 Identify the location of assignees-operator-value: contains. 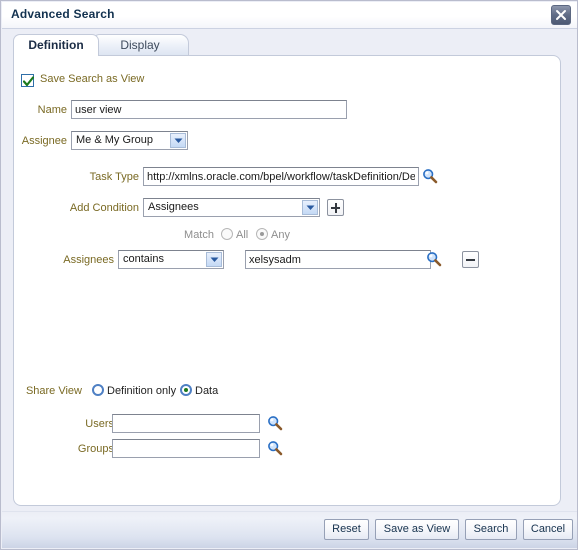
(143, 259).